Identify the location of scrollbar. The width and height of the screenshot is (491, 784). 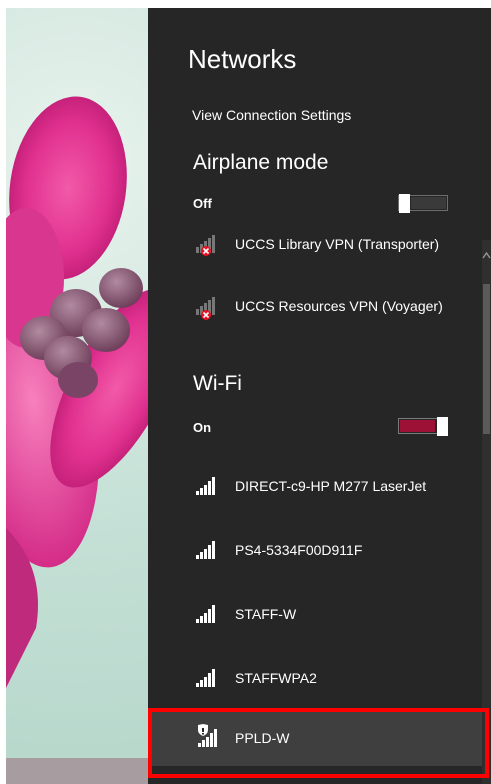
(486, 512).